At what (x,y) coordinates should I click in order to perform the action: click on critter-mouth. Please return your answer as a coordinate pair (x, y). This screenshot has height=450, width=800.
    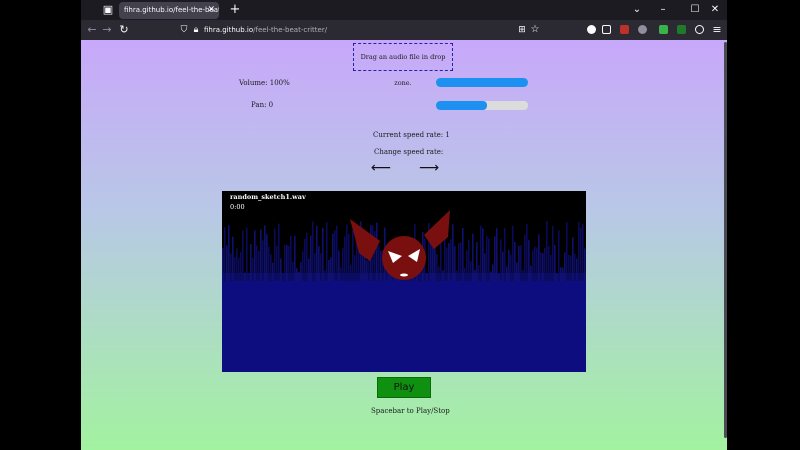
    Looking at the image, I should click on (404, 275).